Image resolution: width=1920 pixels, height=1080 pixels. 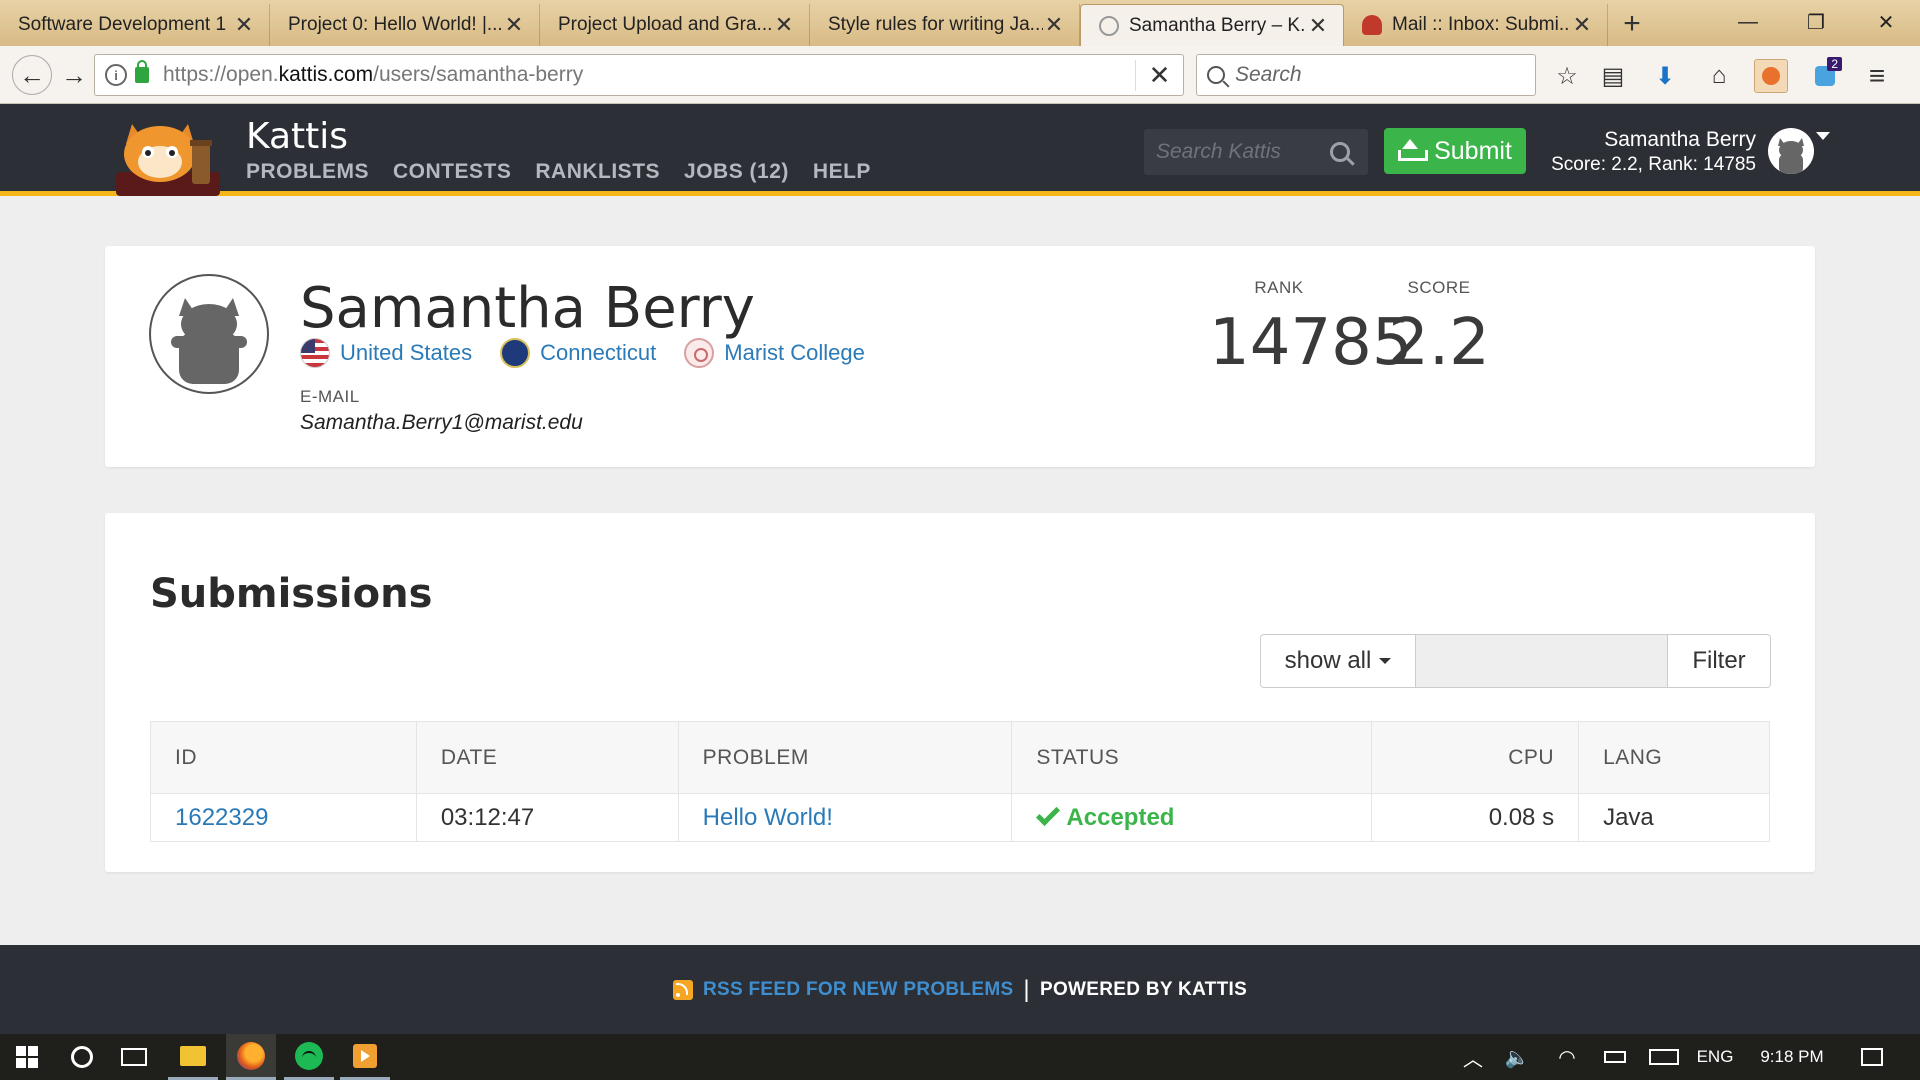 What do you see at coordinates (1105, 816) in the screenshot?
I see `status-badge: Accepted` at bounding box center [1105, 816].